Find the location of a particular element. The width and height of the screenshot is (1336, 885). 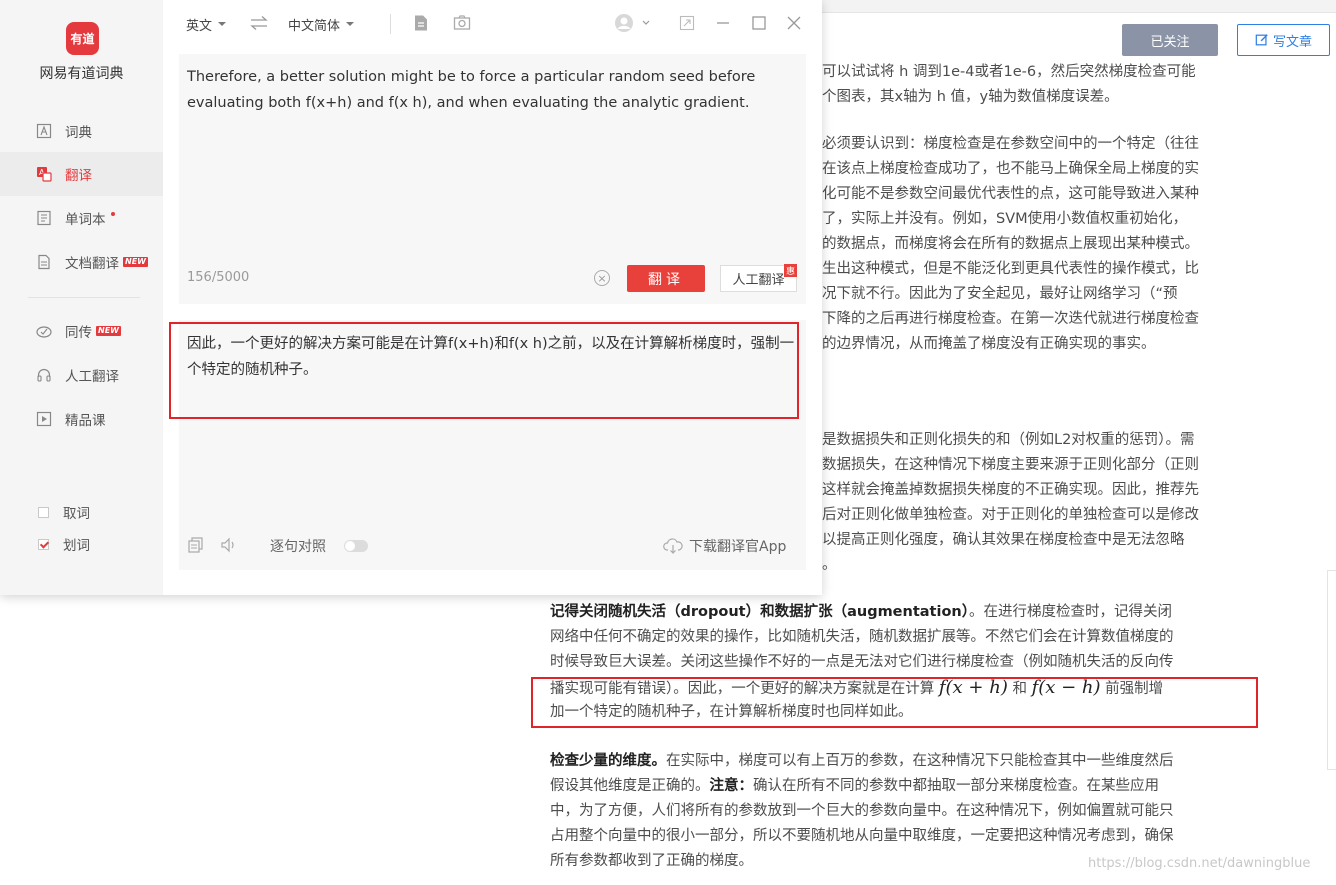

sidebar-item-label: 翻译 is located at coordinates (78, 176).